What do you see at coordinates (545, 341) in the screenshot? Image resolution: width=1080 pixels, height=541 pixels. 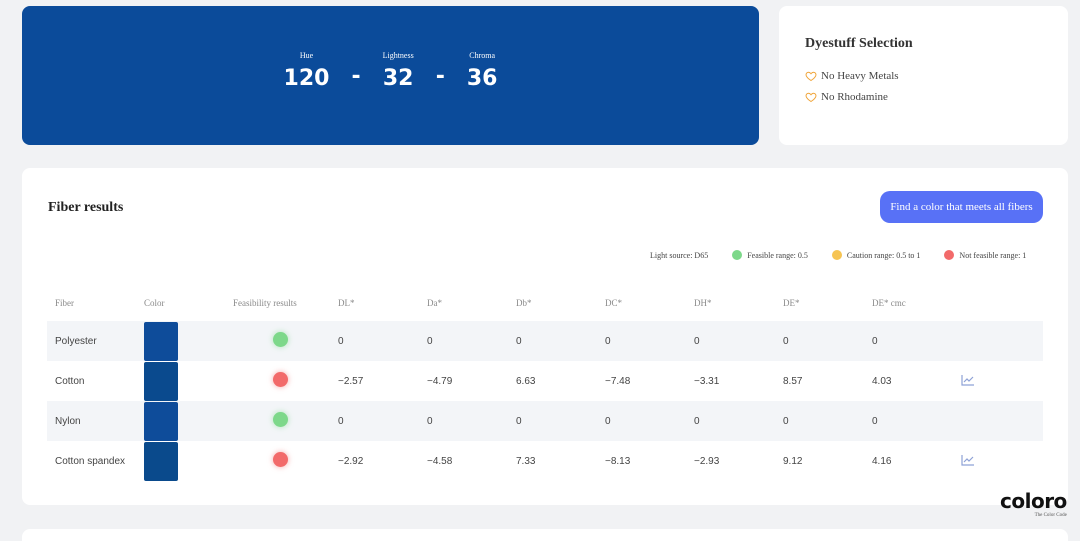 I see `table-row: Polyester 0 0 0 0 0 0 0` at bounding box center [545, 341].